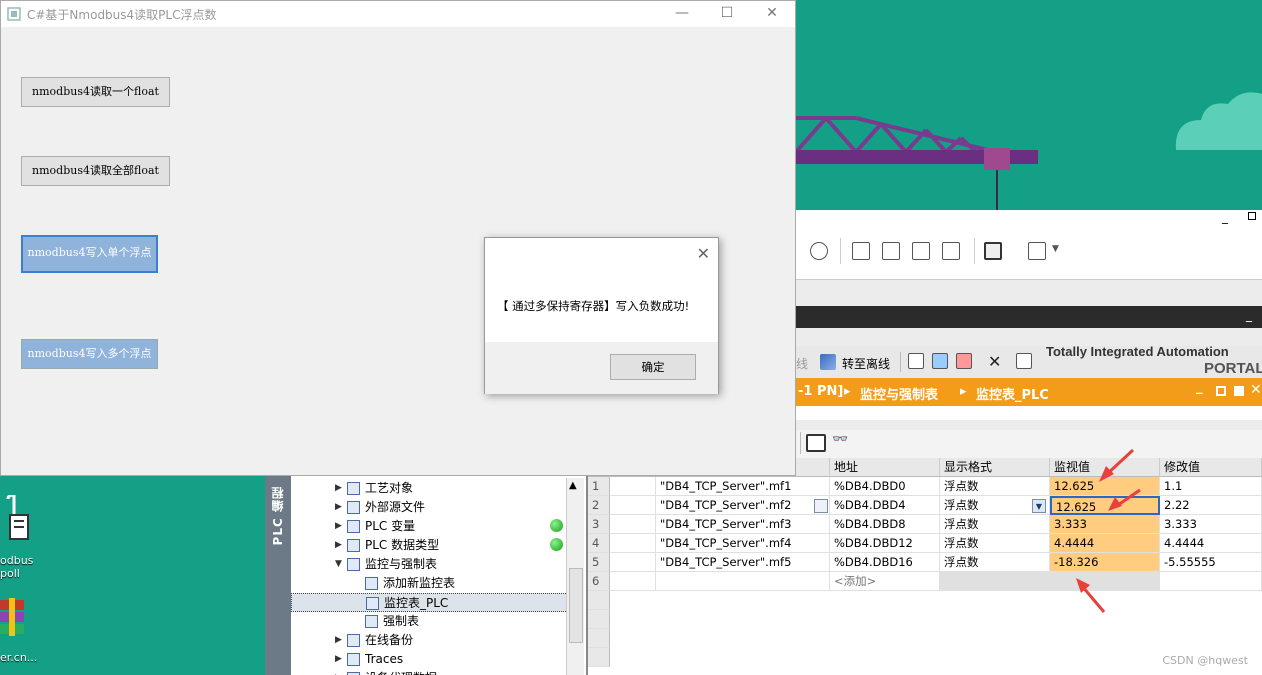 This screenshot has height=675, width=1262. I want to click on tree-item: ▶ 外部源文件, so click(429, 507).